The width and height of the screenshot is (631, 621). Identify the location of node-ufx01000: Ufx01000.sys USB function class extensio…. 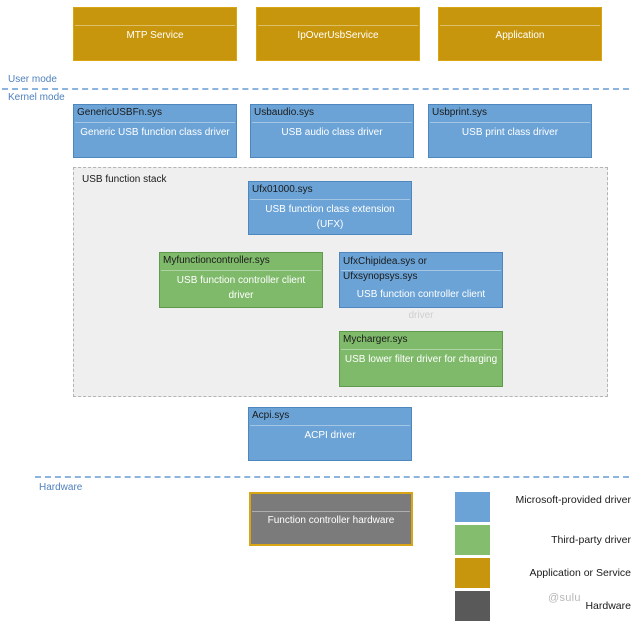
(330, 208).